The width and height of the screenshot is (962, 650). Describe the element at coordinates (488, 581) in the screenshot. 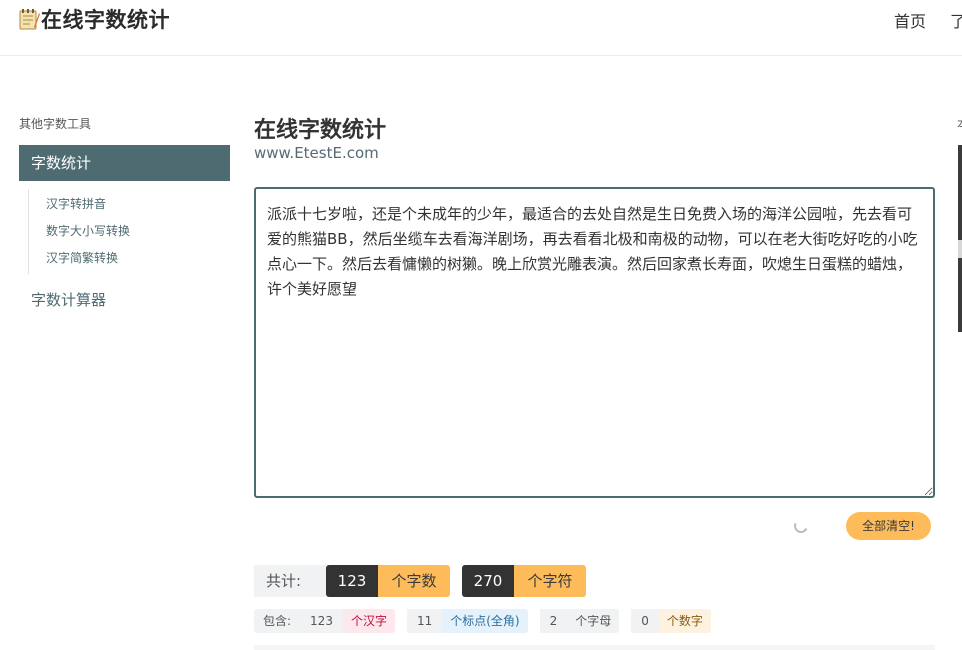

I see `char-count-value: 270` at that location.